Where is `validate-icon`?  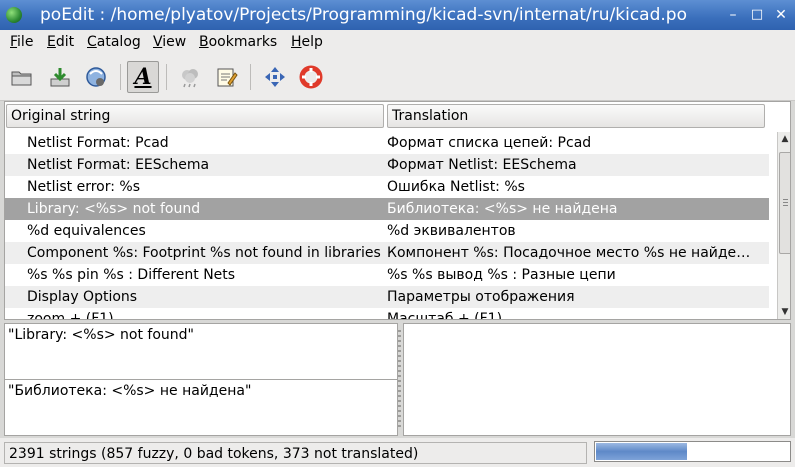
validate-icon is located at coordinates (190, 78).